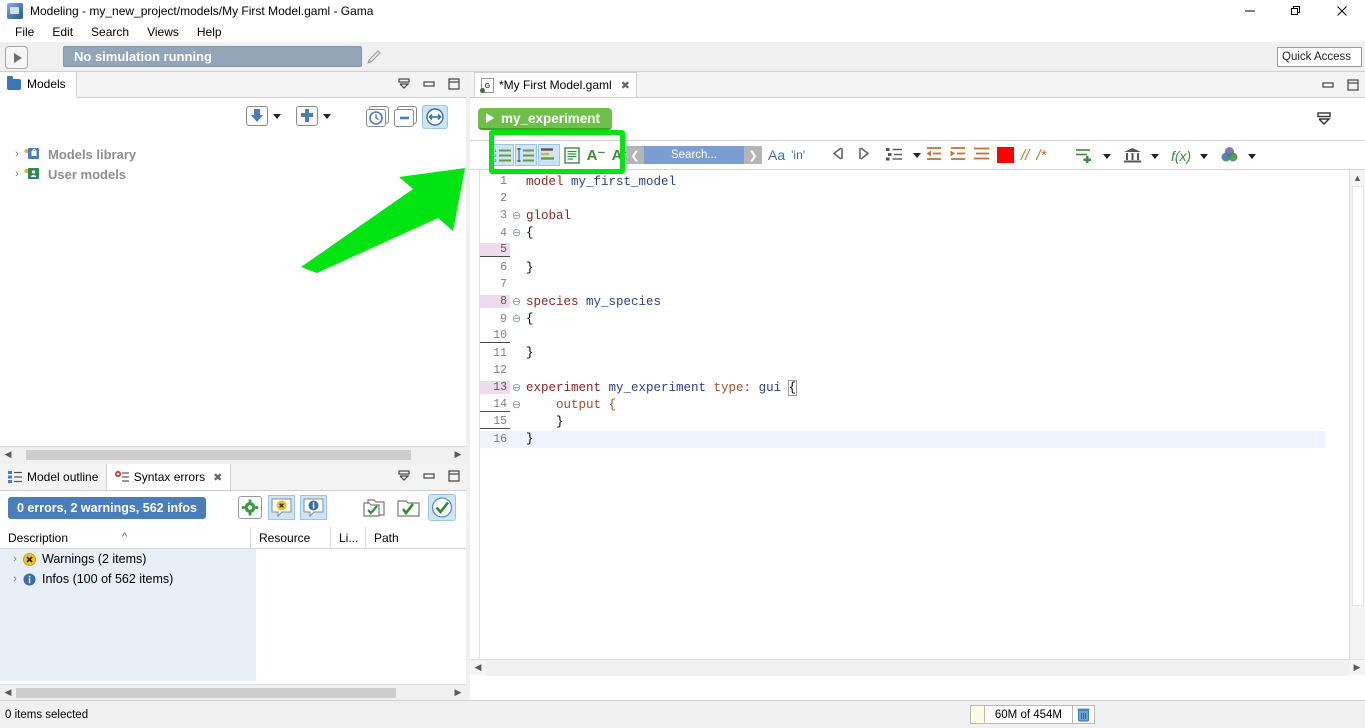  I want to click on search-next-icon: ❯, so click(753, 155).